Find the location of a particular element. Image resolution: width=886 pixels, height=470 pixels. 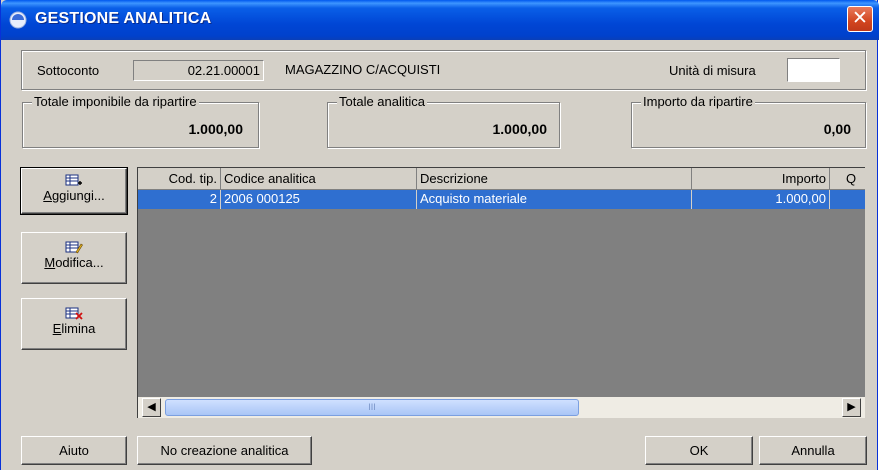

ok-label: OK is located at coordinates (699, 450).